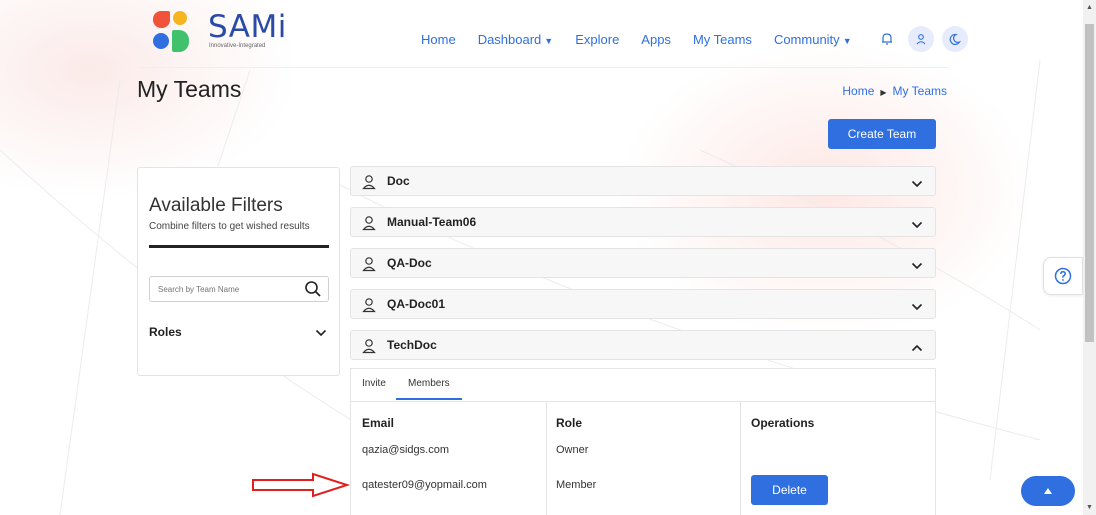 The height and width of the screenshot is (515, 1096). I want to click on search-icon, so click(313, 291).